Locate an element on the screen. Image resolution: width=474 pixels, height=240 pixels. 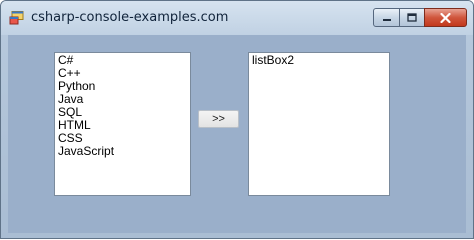
caption-buttons is located at coordinates (420, 17).